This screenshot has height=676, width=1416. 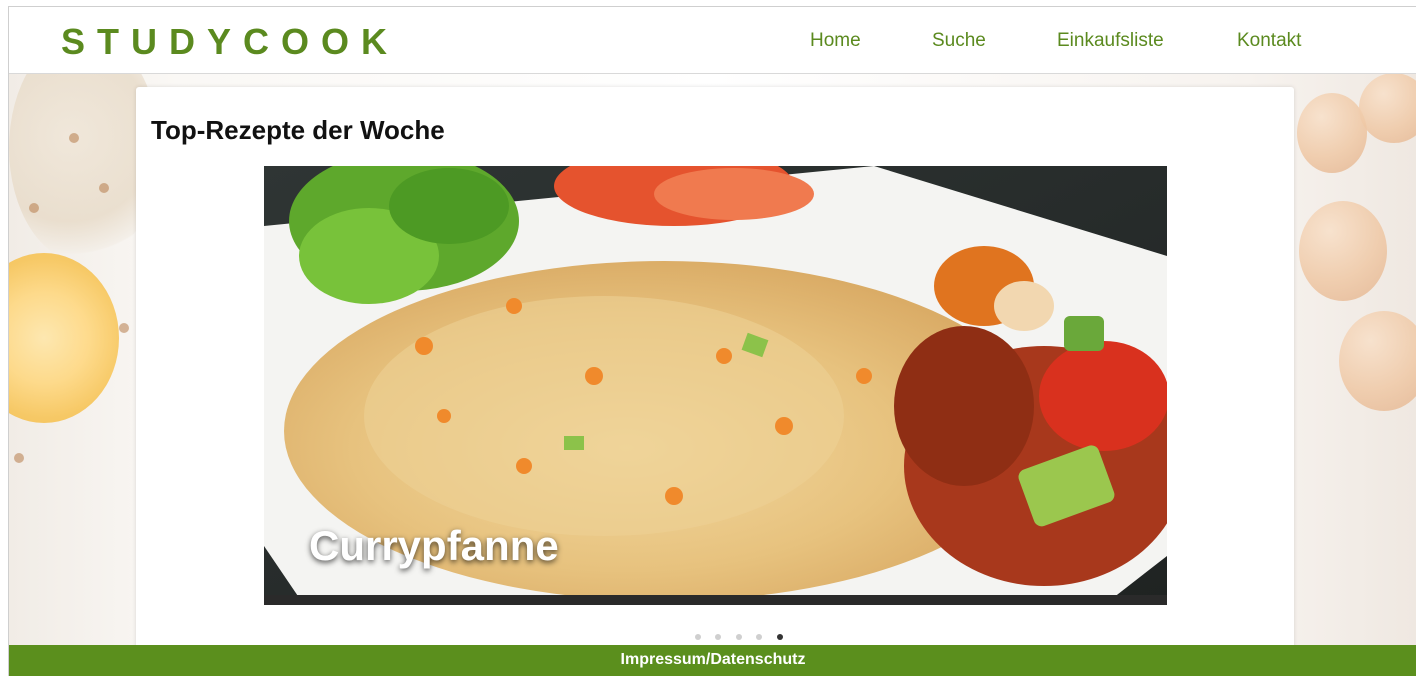 What do you see at coordinates (744, 633) in the screenshot?
I see `carousel-indicators` at bounding box center [744, 633].